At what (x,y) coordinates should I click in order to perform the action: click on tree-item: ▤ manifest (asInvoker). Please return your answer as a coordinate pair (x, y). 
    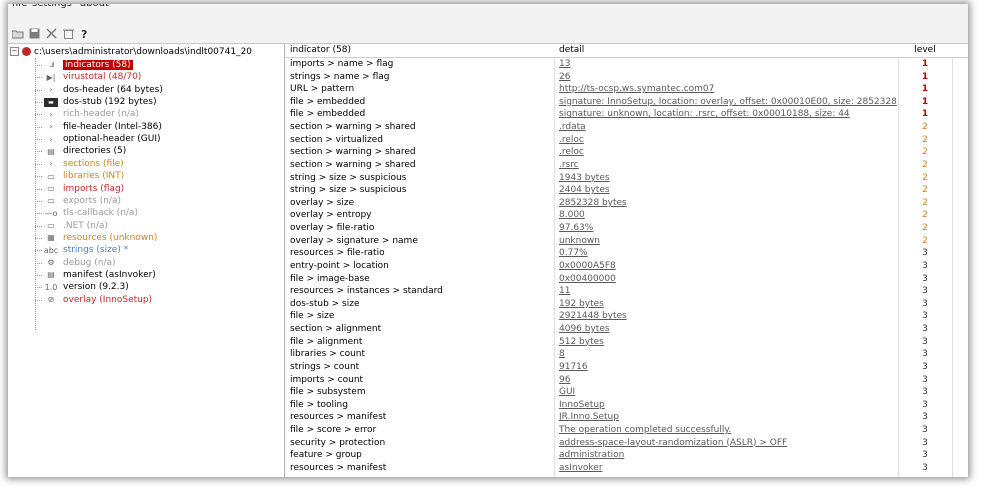
    Looking at the image, I should click on (95, 275).